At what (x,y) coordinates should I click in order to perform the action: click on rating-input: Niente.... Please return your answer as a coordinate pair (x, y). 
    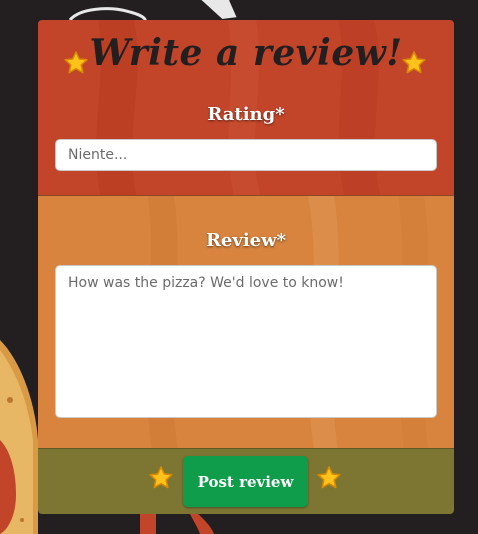
    Looking at the image, I should click on (246, 155).